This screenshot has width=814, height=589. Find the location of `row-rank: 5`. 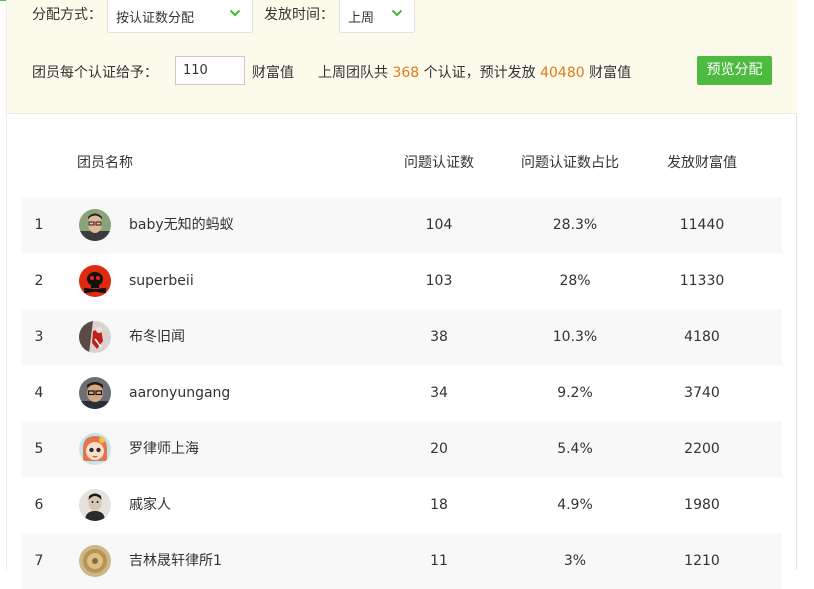

row-rank: 5 is located at coordinates (39, 449).